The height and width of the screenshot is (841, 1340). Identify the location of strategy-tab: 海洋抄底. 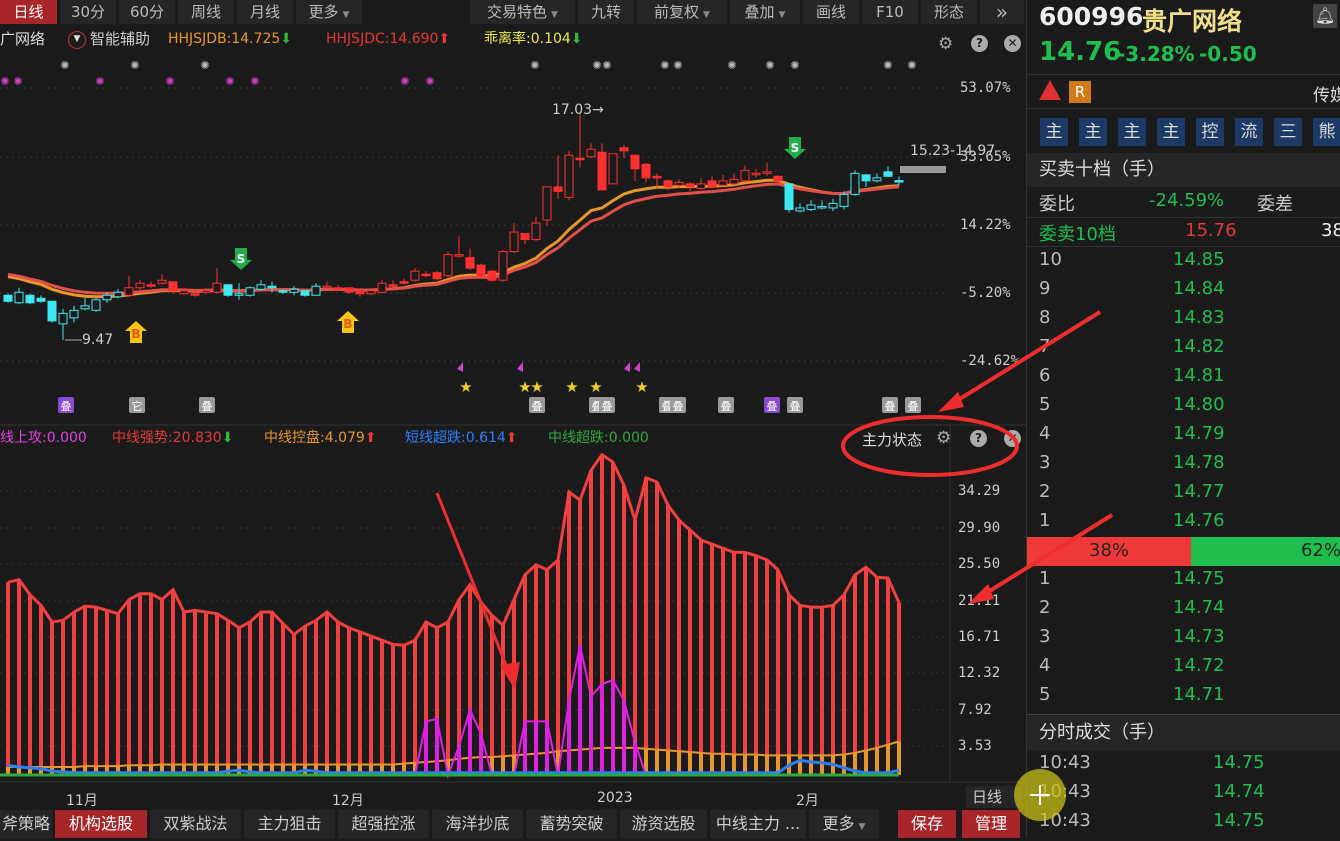
(477, 824).